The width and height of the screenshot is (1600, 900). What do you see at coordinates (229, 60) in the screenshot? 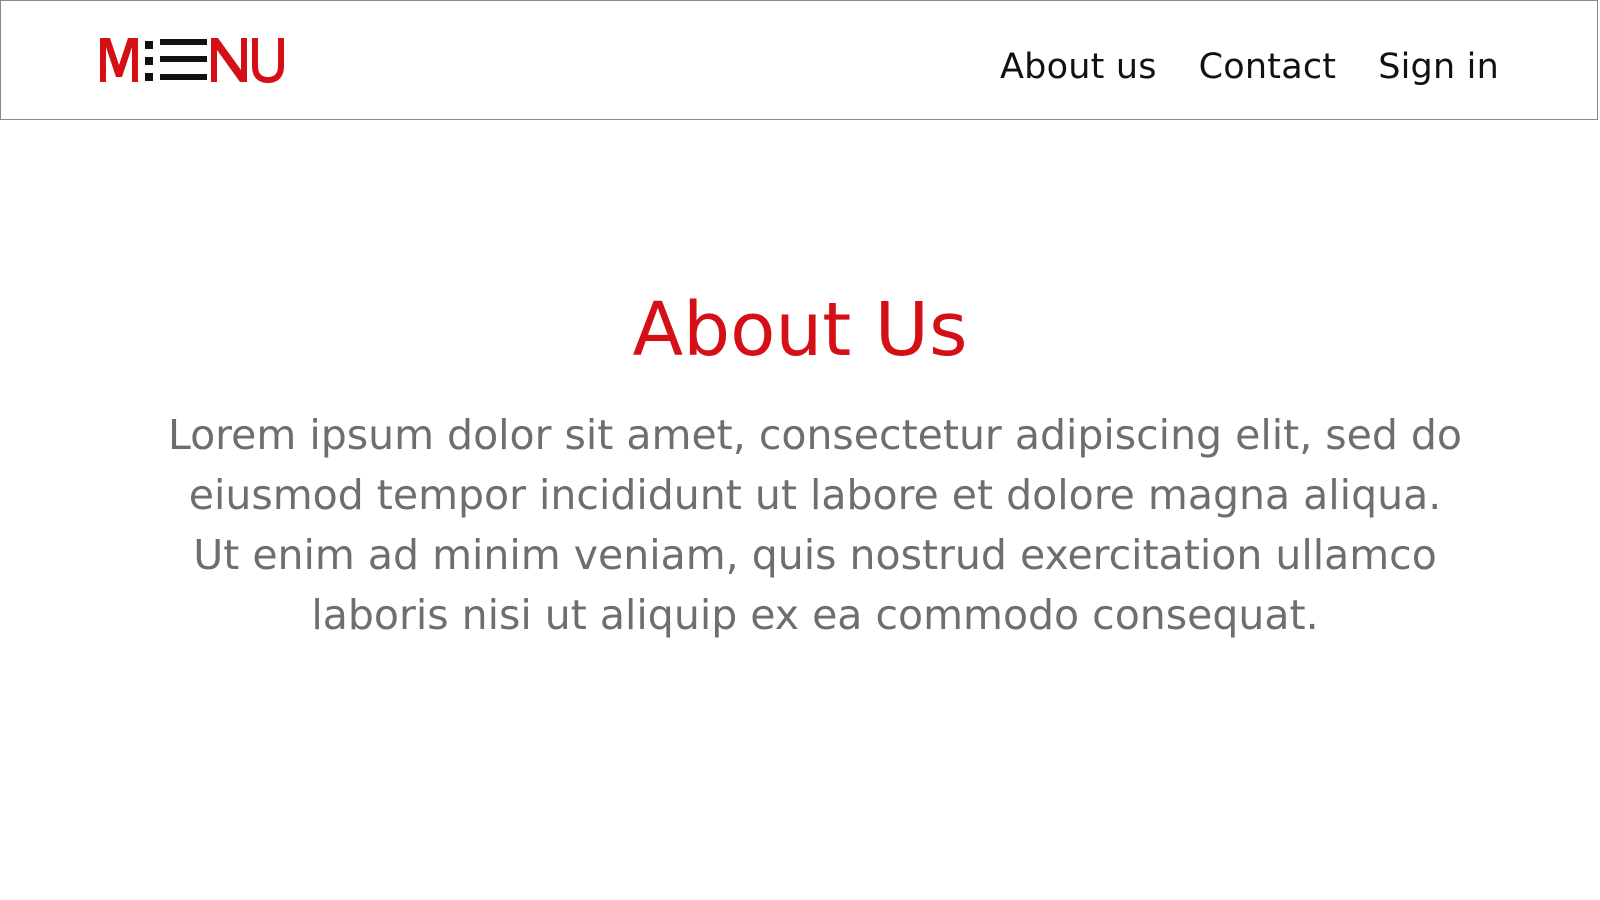
I see `logo-letter-n` at bounding box center [229, 60].